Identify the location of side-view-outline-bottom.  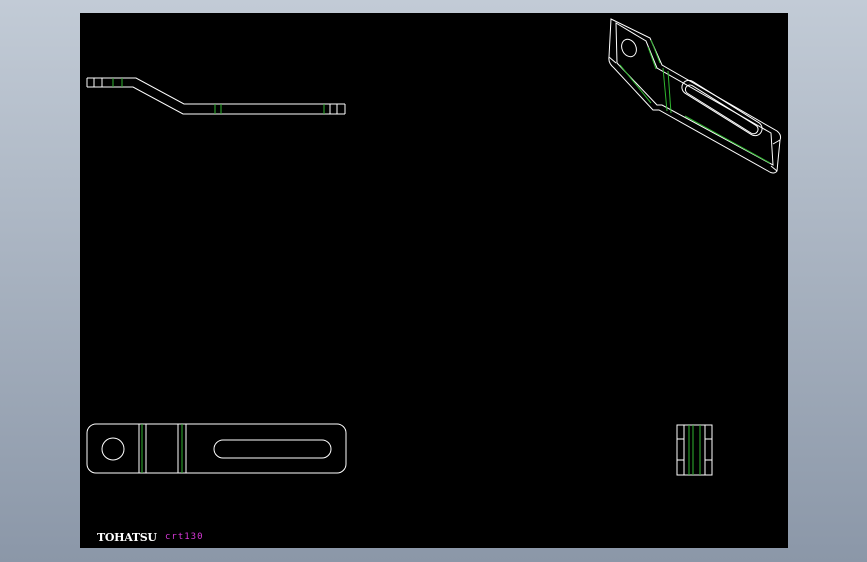
(216, 100).